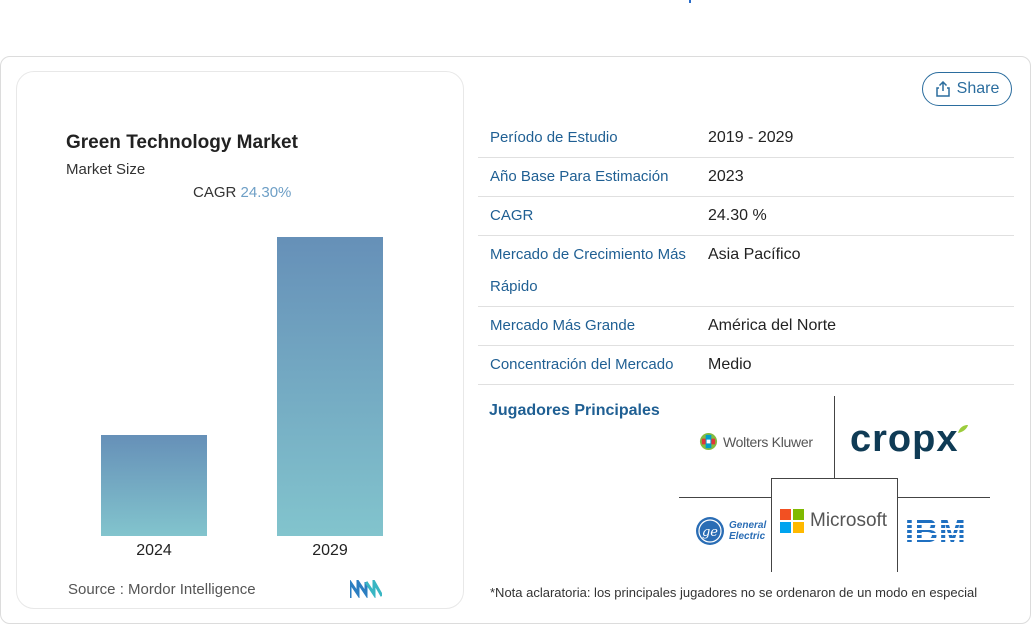 This screenshot has width=1031, height=624. What do you see at coordinates (574, 410) in the screenshot?
I see `key-players-label: Jugadores Principales` at bounding box center [574, 410].